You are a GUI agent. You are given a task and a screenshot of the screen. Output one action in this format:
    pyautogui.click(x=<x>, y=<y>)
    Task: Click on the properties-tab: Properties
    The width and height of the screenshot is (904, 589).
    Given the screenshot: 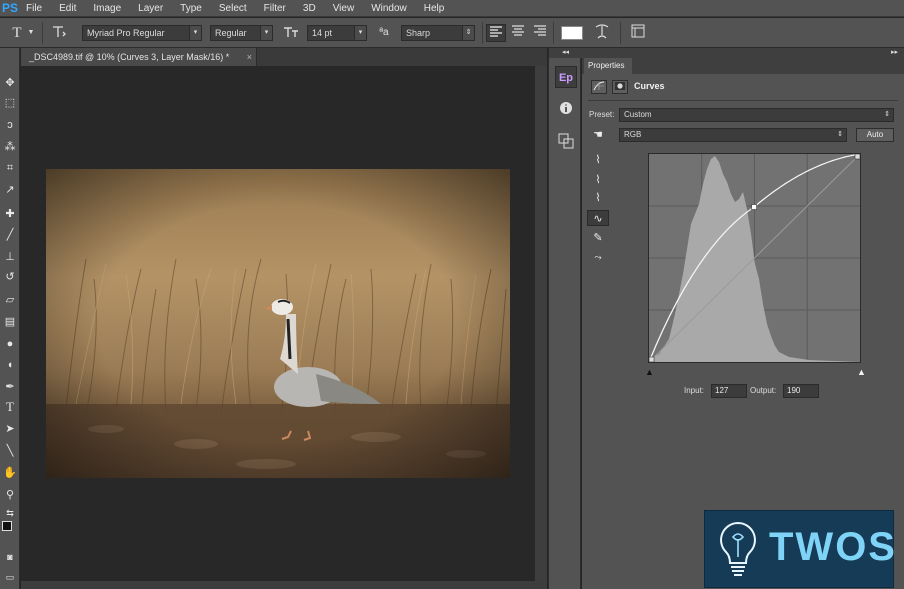 What is the action you would take?
    pyautogui.click(x=608, y=66)
    